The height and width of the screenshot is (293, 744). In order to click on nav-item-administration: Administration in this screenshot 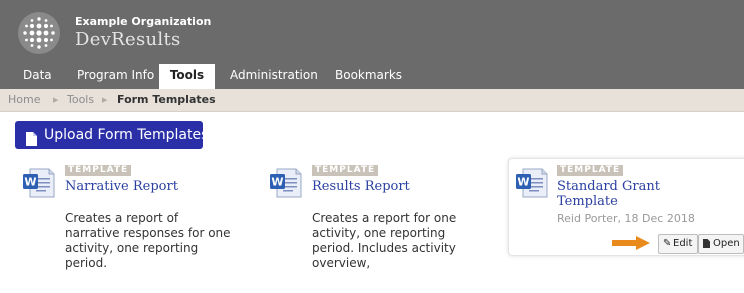, I will do `click(274, 76)`.